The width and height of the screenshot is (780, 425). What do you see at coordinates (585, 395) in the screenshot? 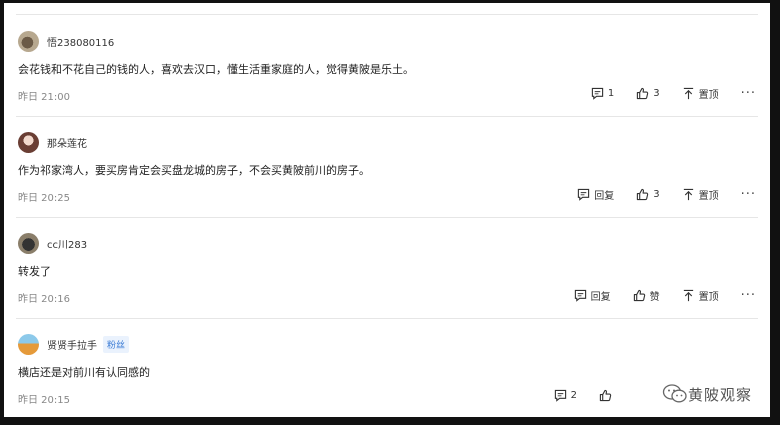
I see `comment-actions: 2` at bounding box center [585, 395].